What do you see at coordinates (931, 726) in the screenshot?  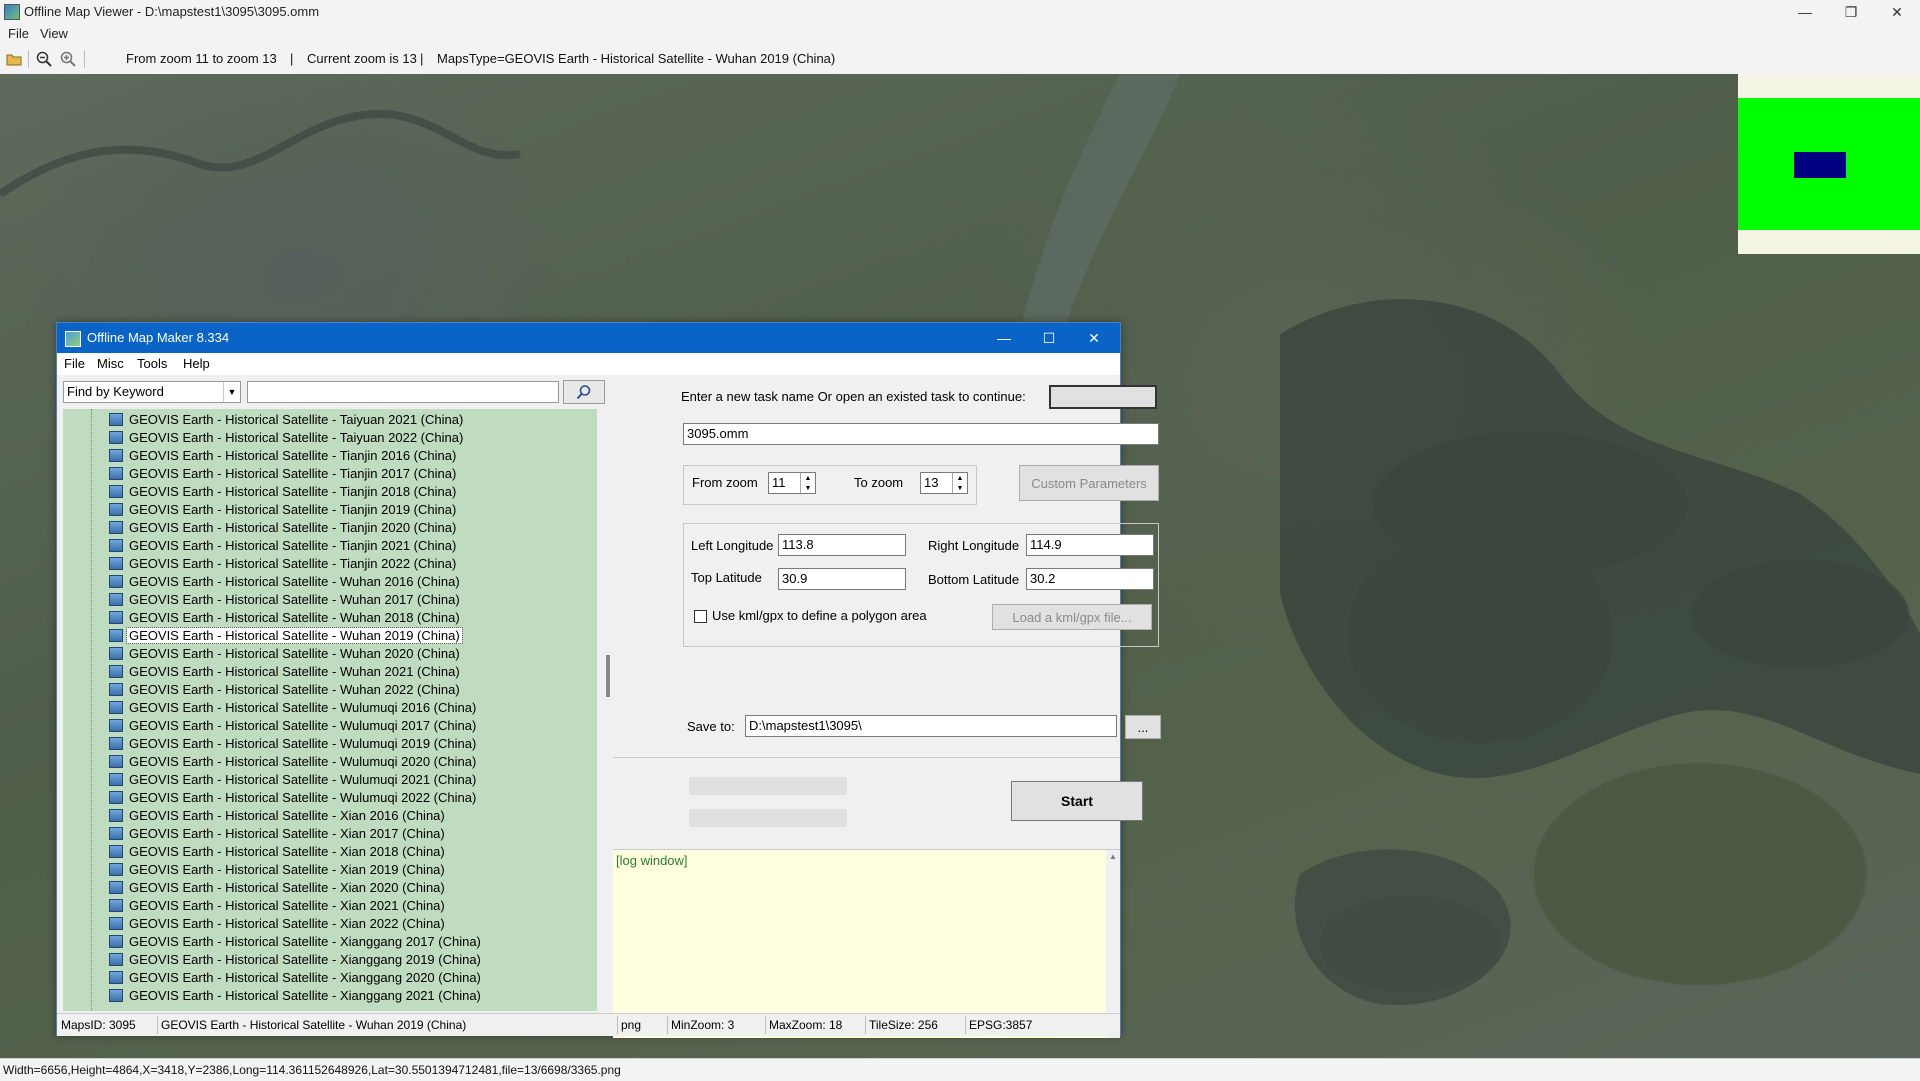 I see `save-path-input: D:\mapstest1\3095\` at bounding box center [931, 726].